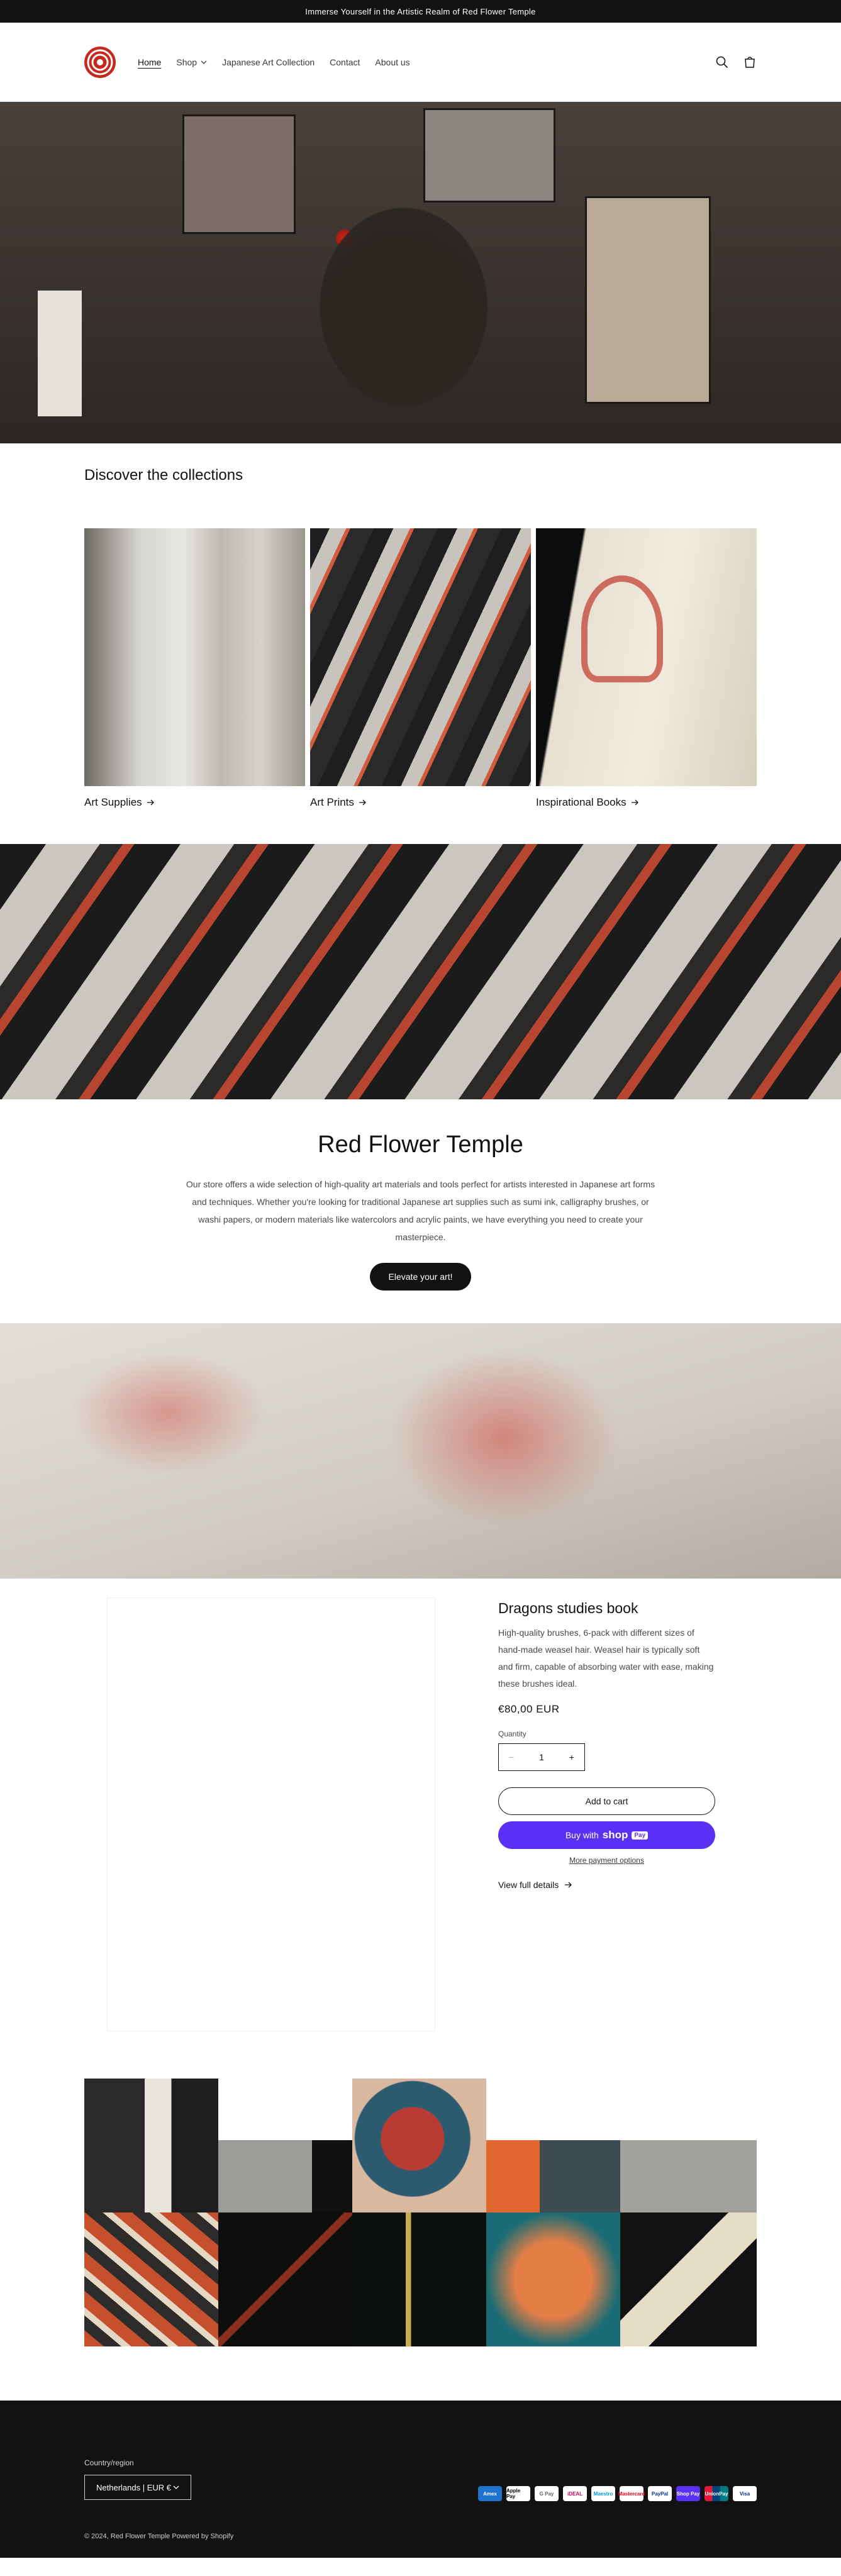 This screenshot has height=2576, width=841. What do you see at coordinates (615, 1835) in the screenshot?
I see `shop-pay-logo: shop` at bounding box center [615, 1835].